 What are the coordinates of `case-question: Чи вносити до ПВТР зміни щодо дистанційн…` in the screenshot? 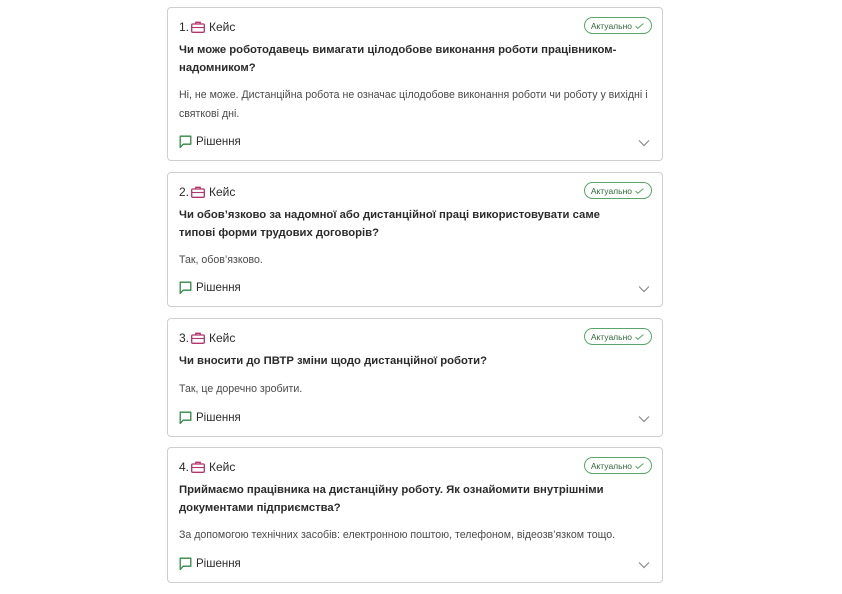 It's located at (333, 361).